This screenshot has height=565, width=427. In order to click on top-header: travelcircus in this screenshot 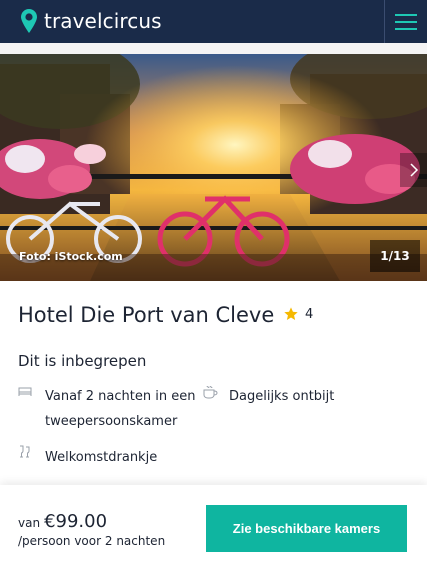, I will do `click(213, 21)`.